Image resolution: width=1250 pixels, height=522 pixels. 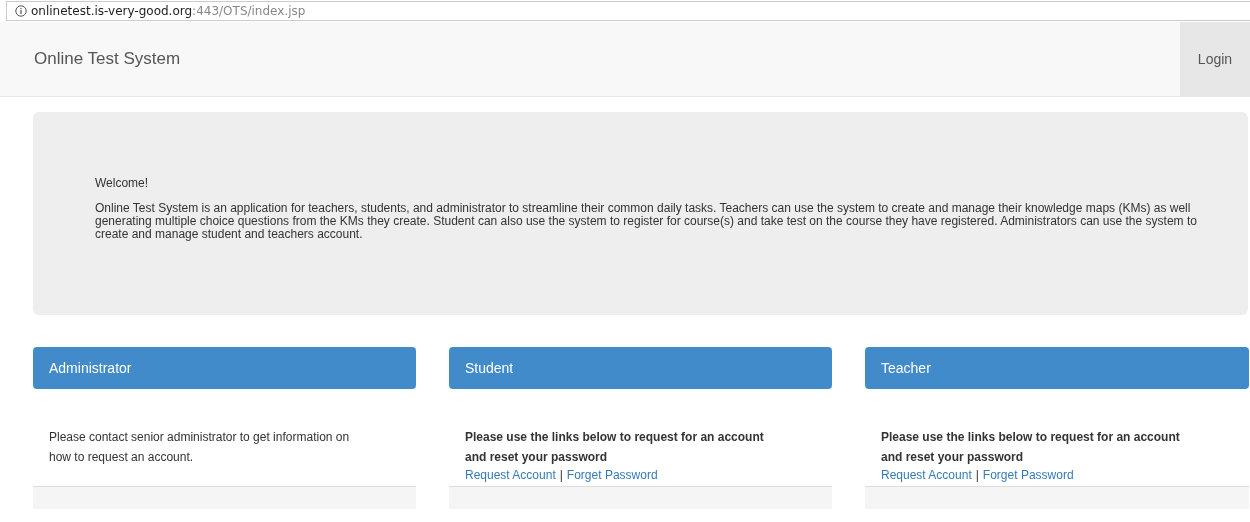 What do you see at coordinates (628, 11) in the screenshot?
I see `address-field: onlinetest.is-very-good.org:443/OTS/index.jsp` at bounding box center [628, 11].